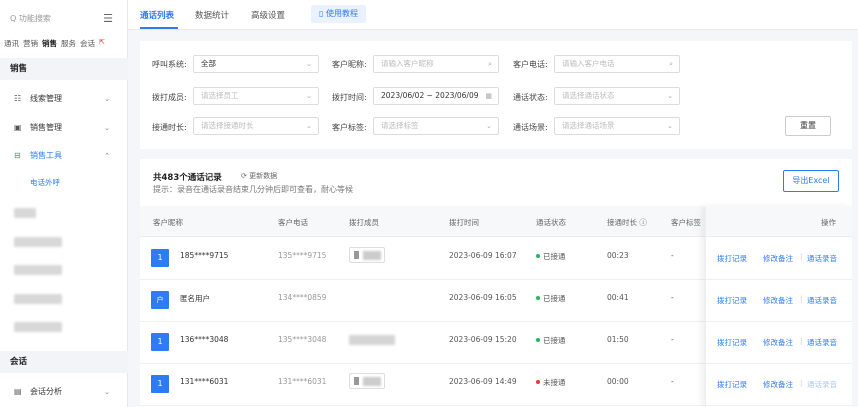 This screenshot has height=407, width=858. What do you see at coordinates (168, 222) in the screenshot?
I see `column-header-nickname: 客户昵称` at bounding box center [168, 222].